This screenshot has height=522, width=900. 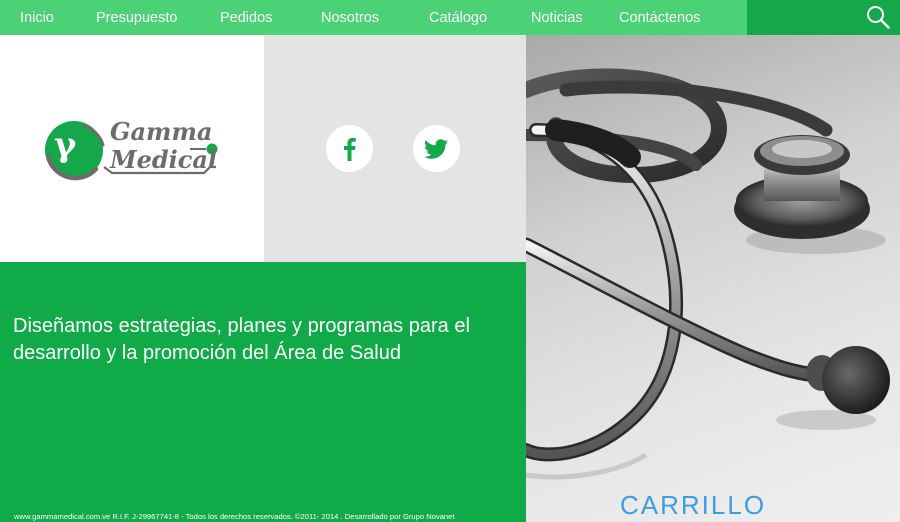 I want to click on search-area, so click(x=823, y=17).